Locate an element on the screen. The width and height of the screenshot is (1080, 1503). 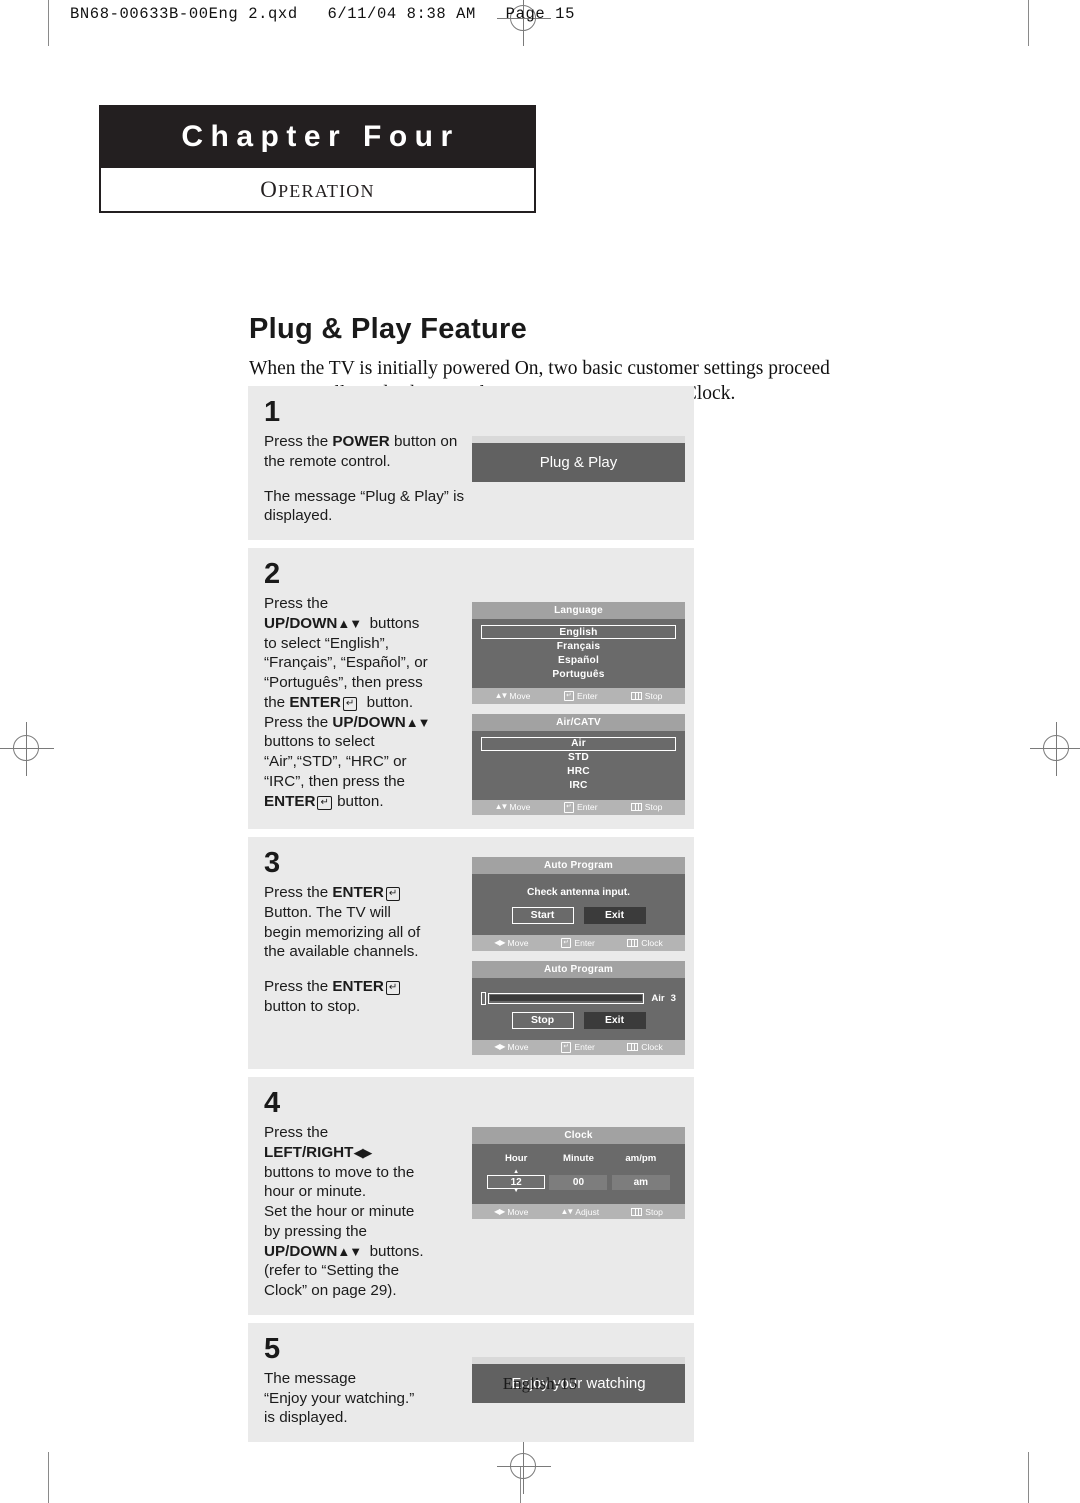
clock-field-label: Minute is located at coordinates (578, 1158).